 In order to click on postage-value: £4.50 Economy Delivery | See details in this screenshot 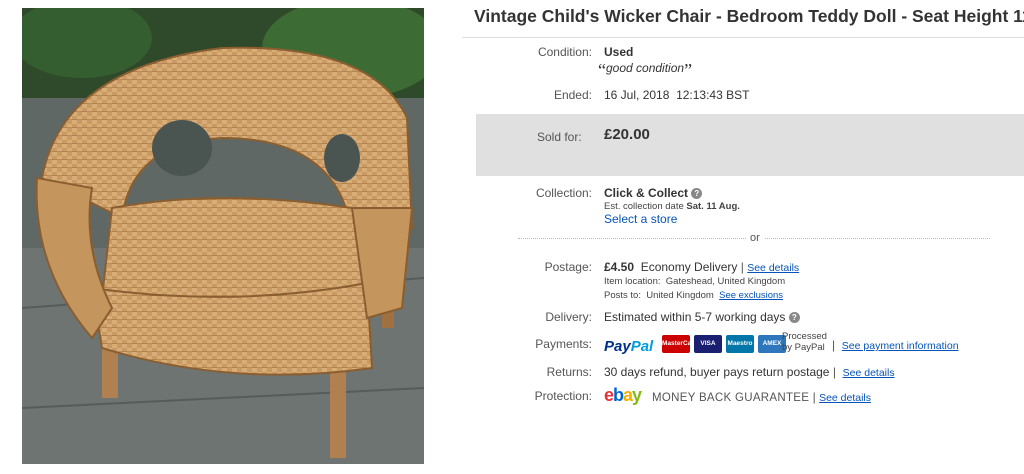, I will do `click(701, 267)`.